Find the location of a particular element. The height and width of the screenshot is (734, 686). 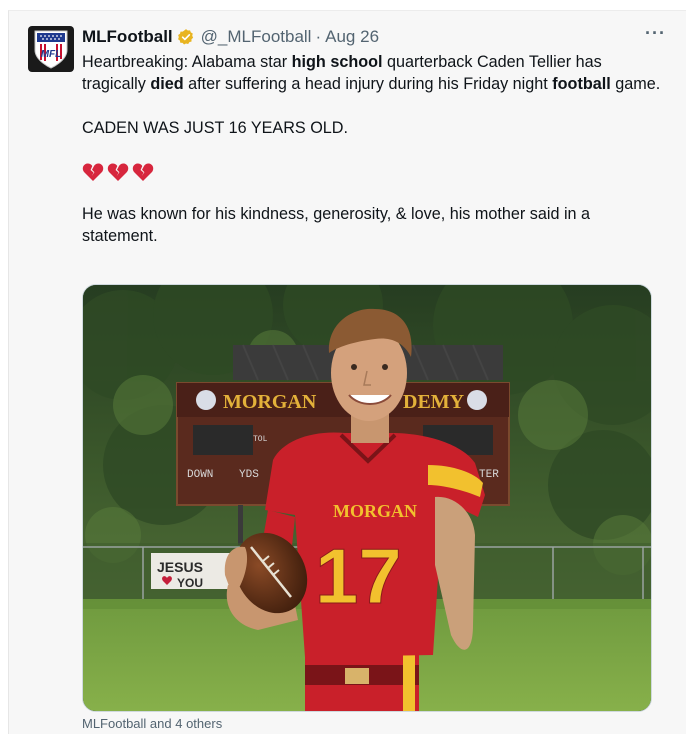

scoreboard-label-tol: TOL is located at coordinates (260, 439).